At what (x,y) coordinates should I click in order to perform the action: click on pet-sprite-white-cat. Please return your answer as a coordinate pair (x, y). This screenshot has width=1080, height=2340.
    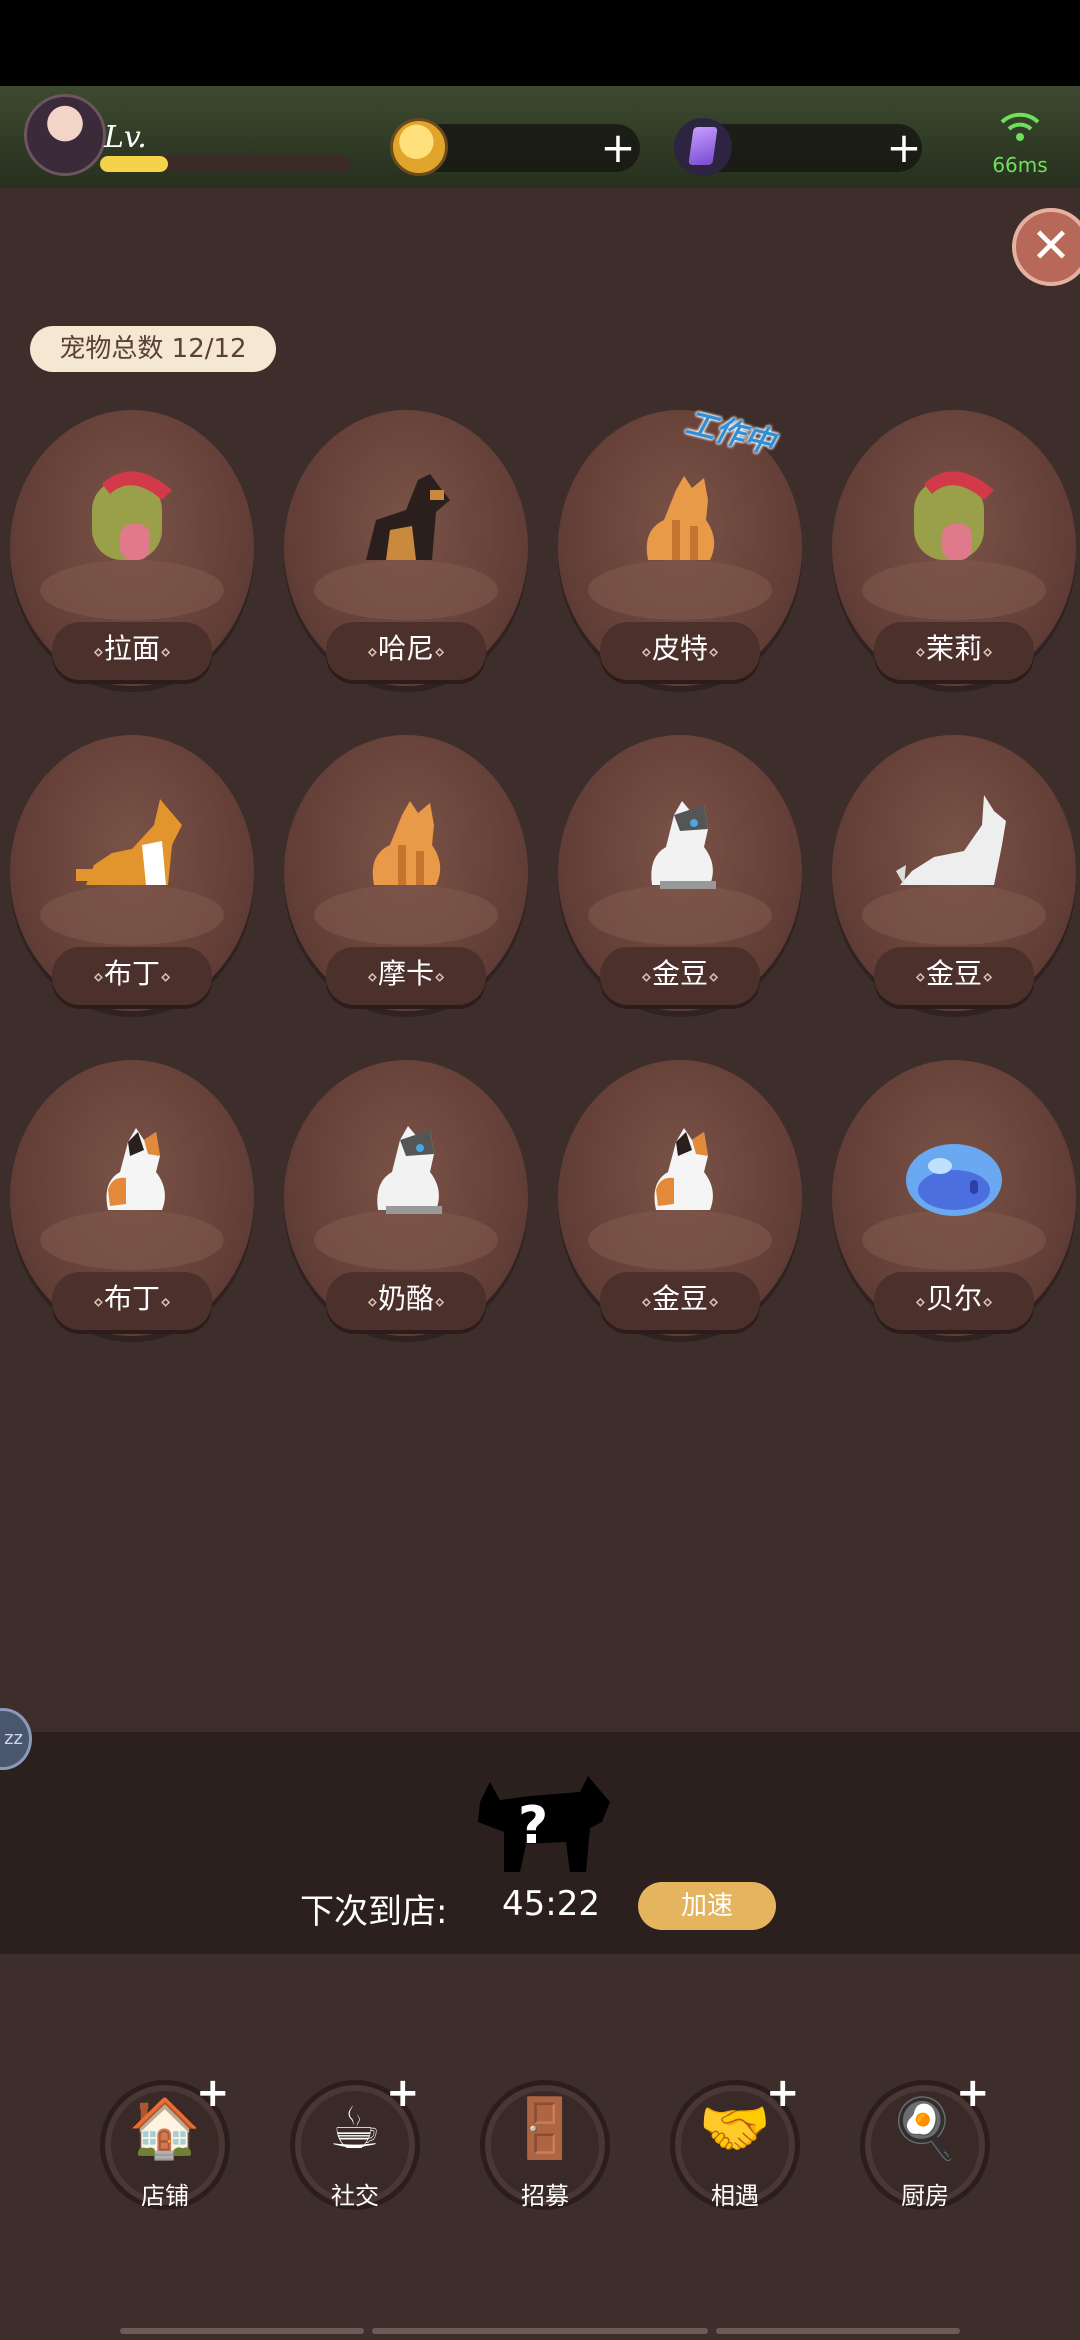
    Looking at the image, I should click on (680, 845).